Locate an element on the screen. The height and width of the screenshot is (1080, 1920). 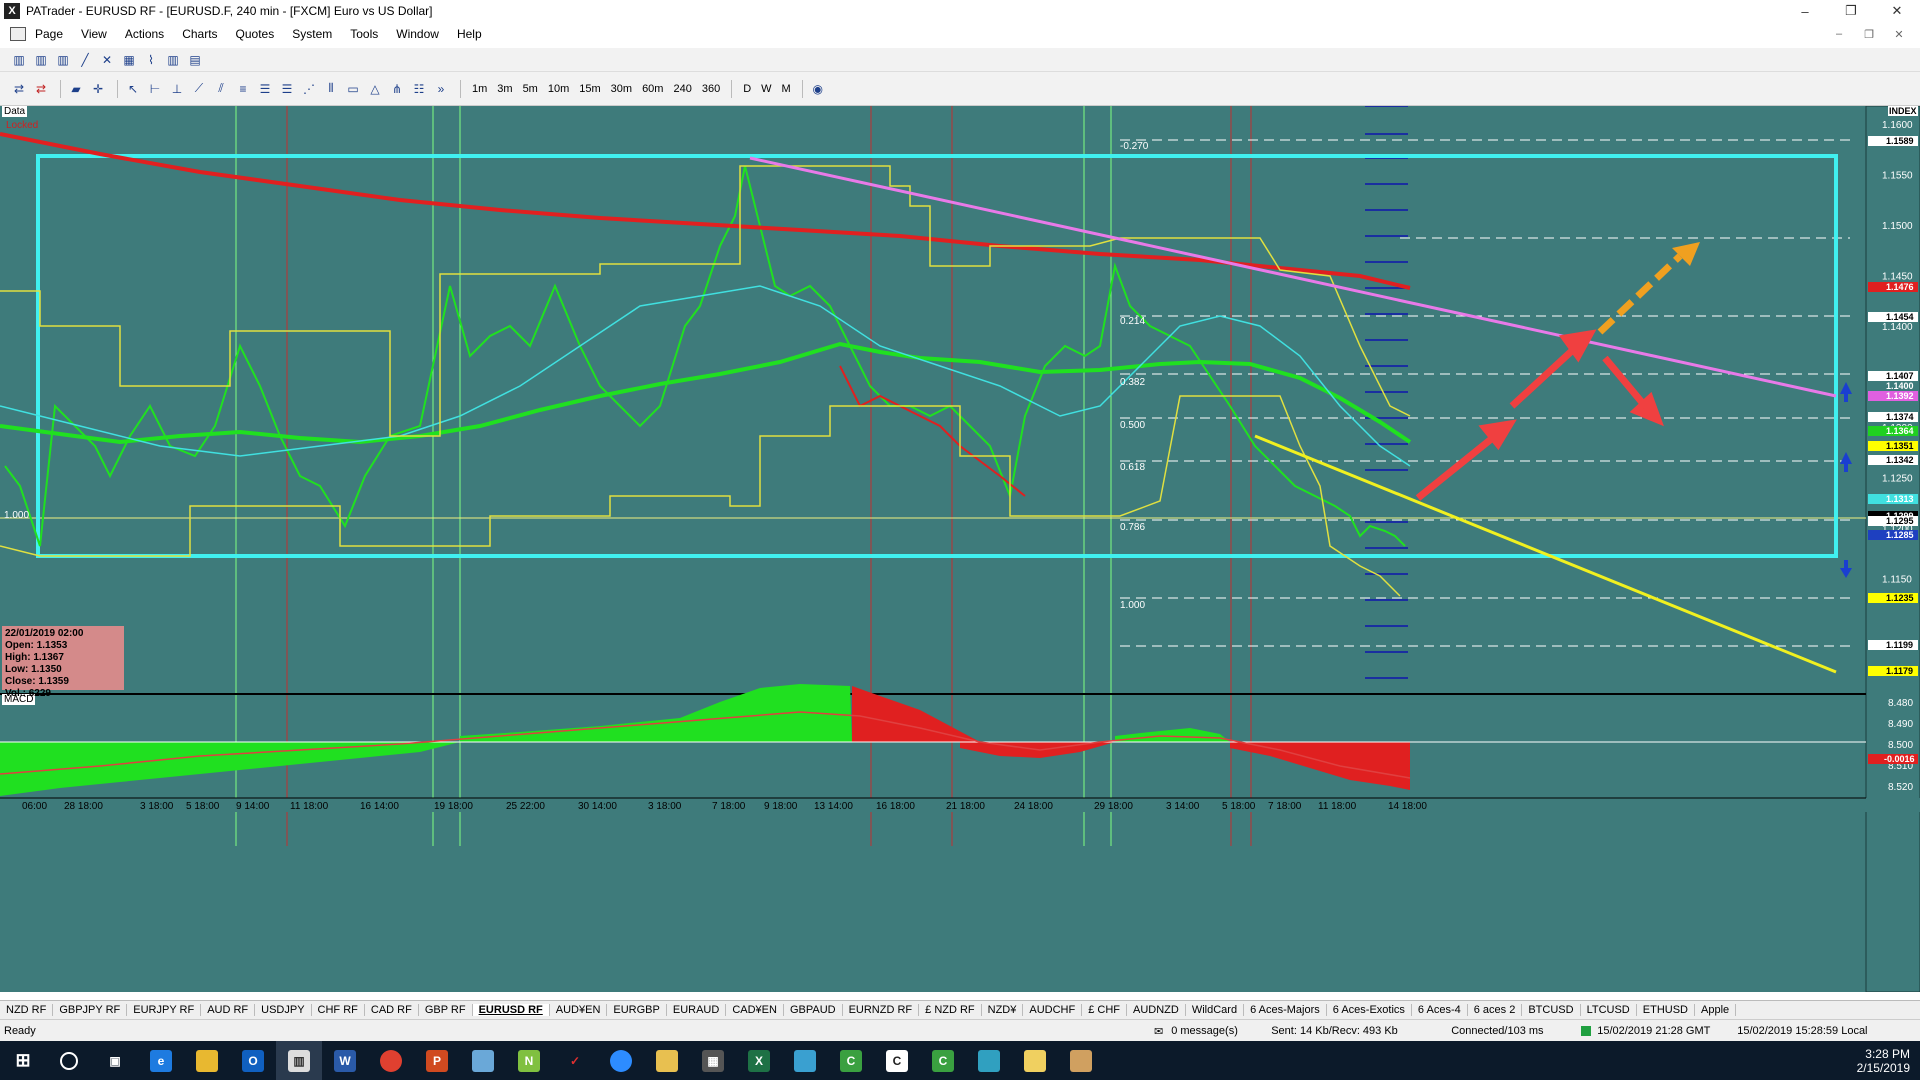
symbol-tab: EURJPY RF is located at coordinates (164, 1010).